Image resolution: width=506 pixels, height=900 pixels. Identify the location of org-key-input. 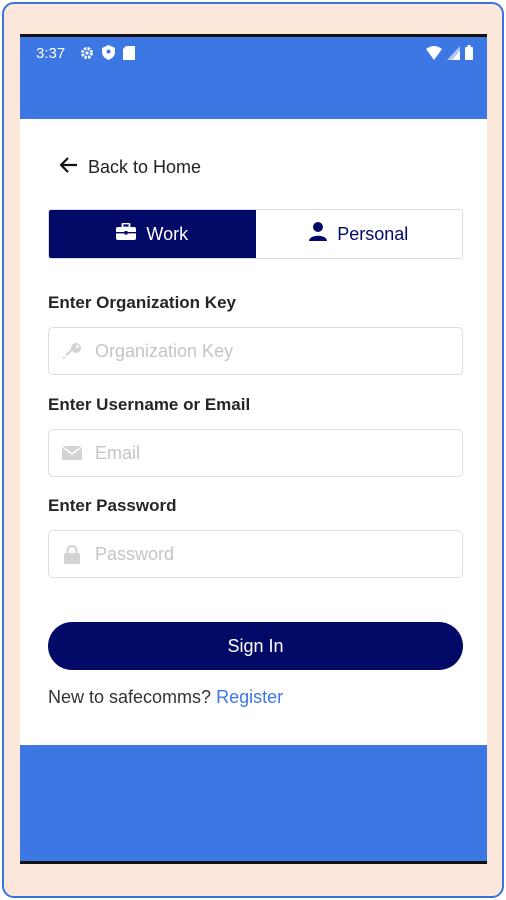
(278, 351).